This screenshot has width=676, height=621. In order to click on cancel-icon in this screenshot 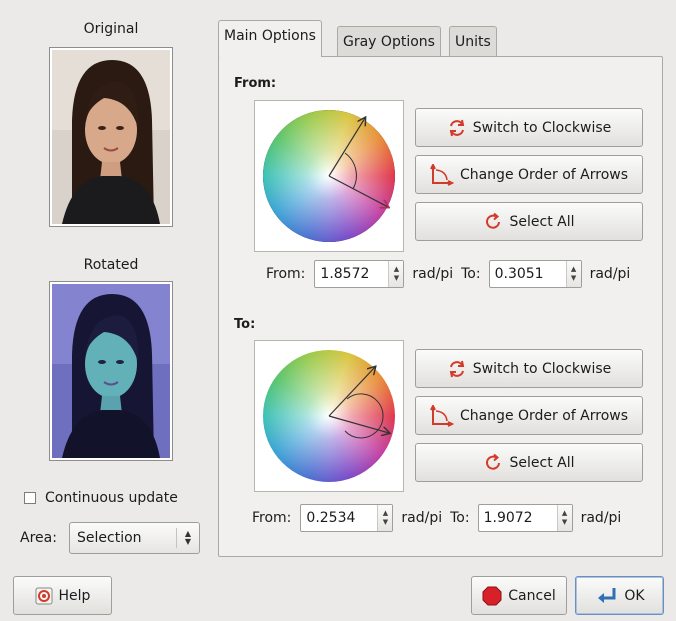, I will do `click(492, 596)`.